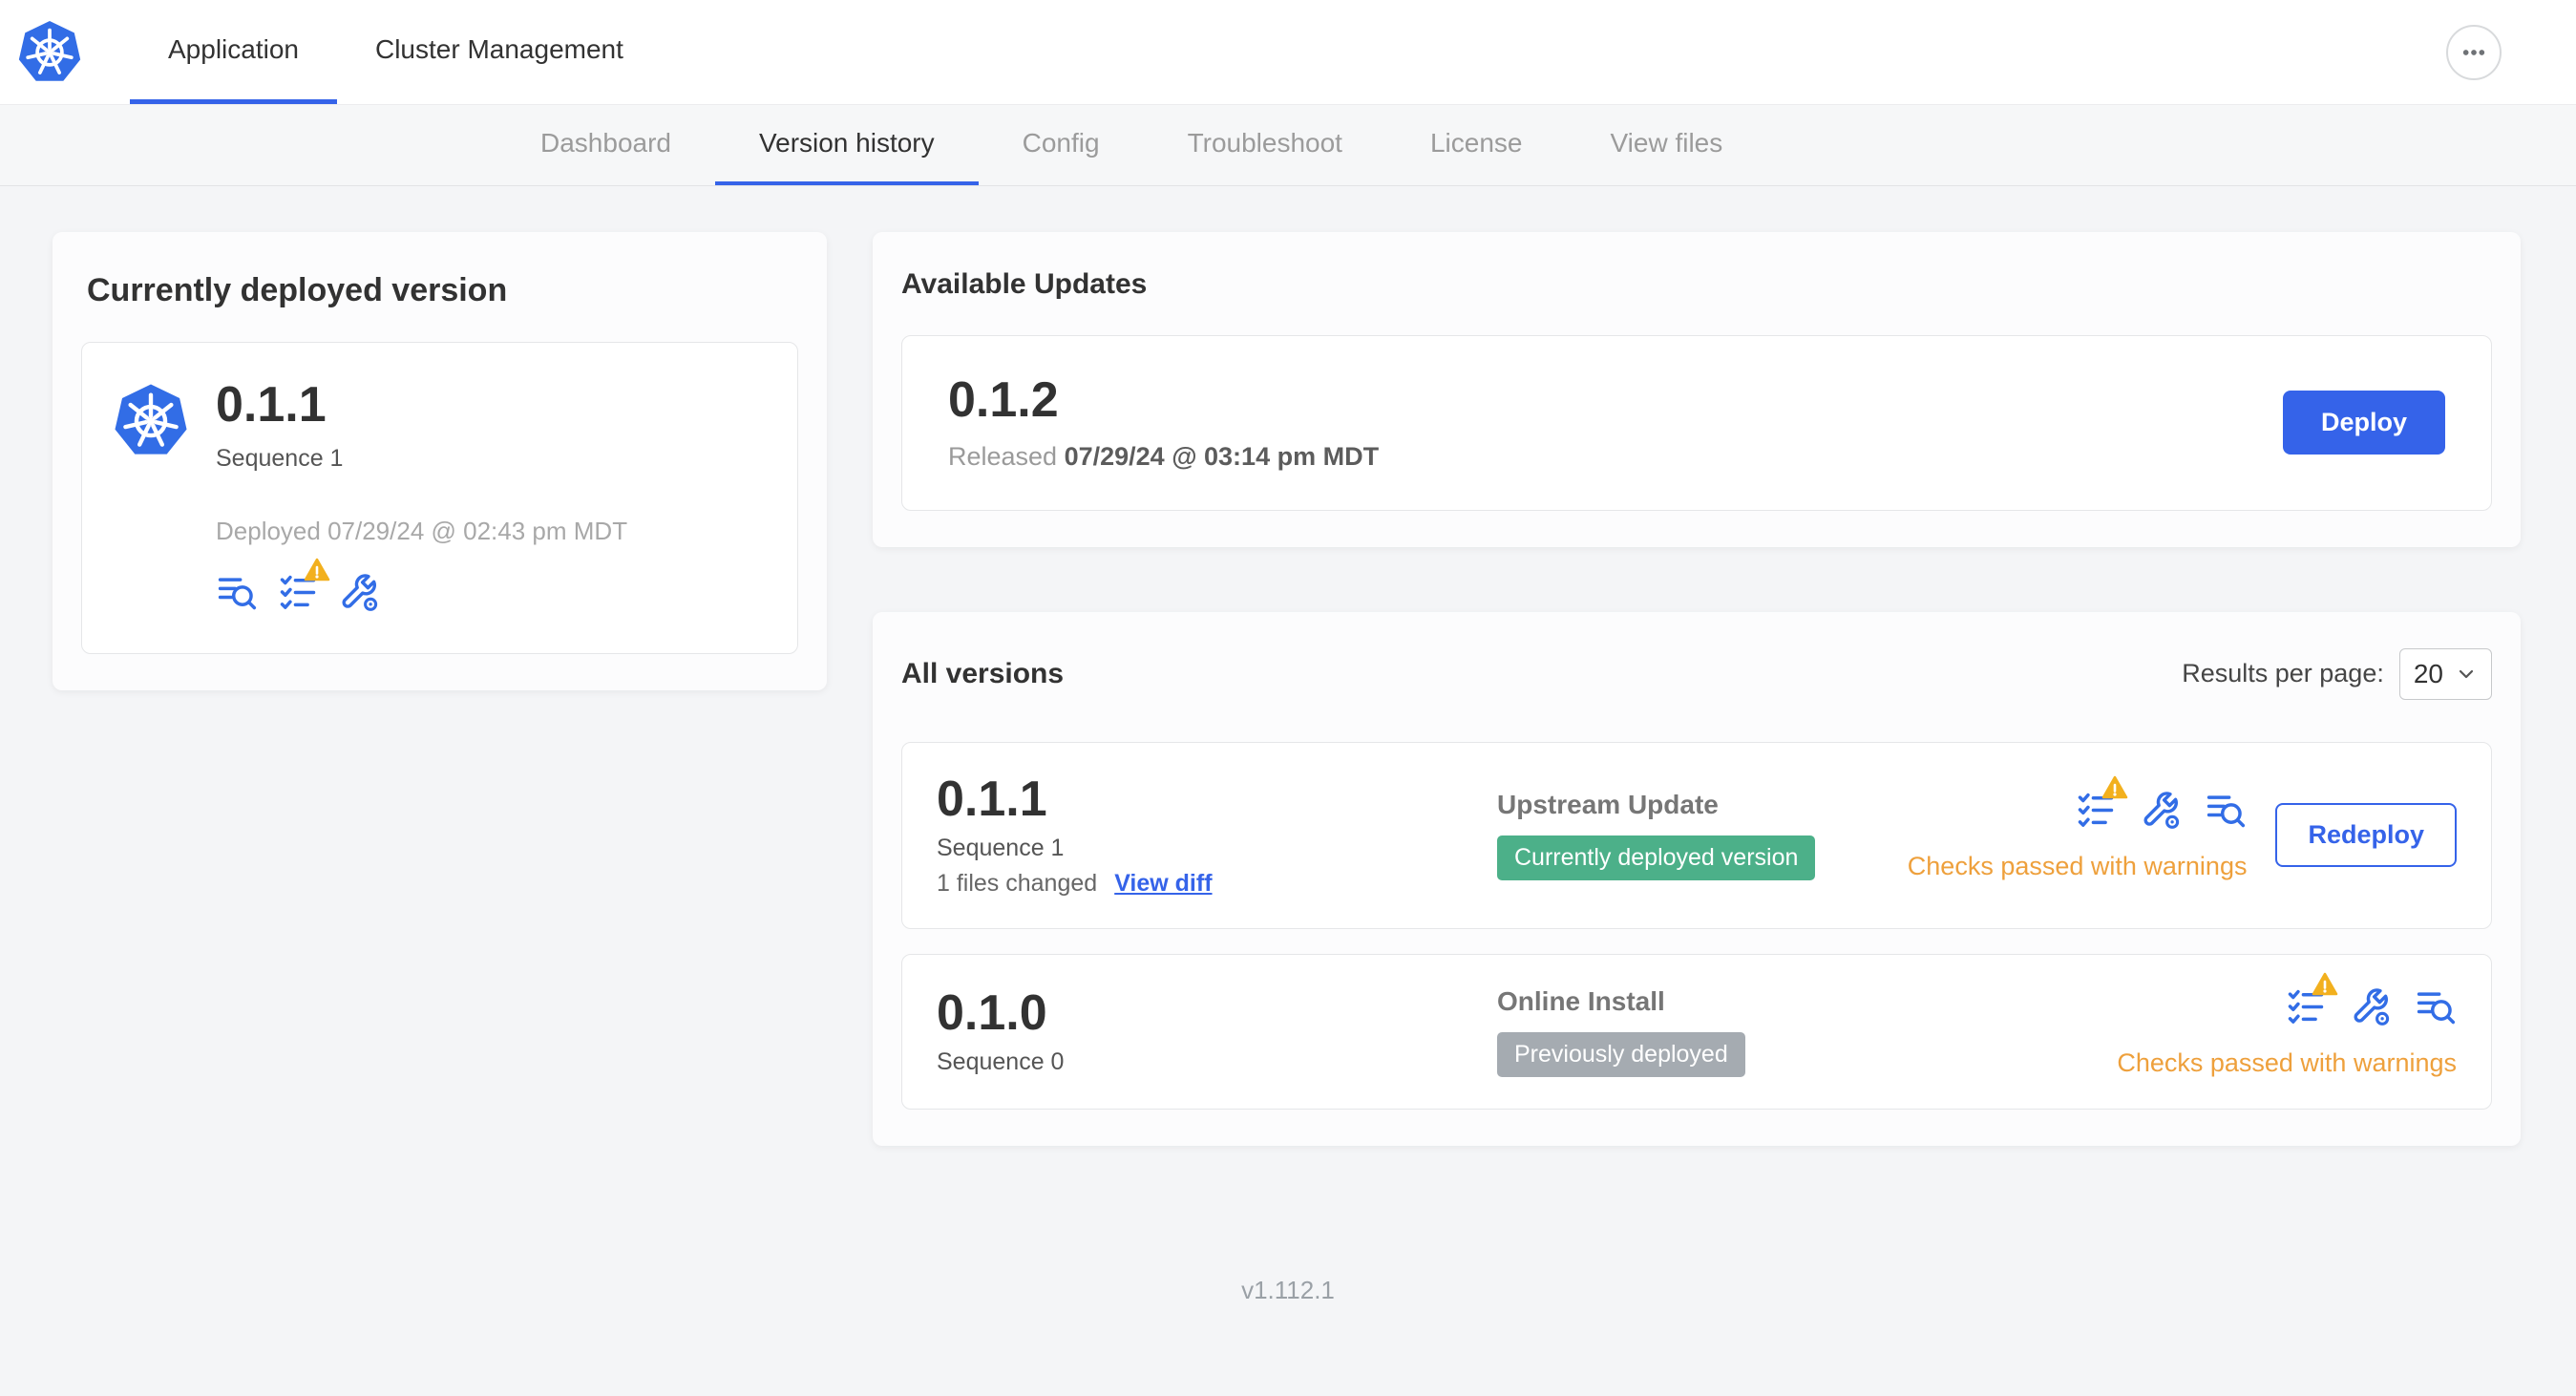 This screenshot has width=2576, height=1396. I want to click on source-type-label: Upstream Update, so click(1608, 805).